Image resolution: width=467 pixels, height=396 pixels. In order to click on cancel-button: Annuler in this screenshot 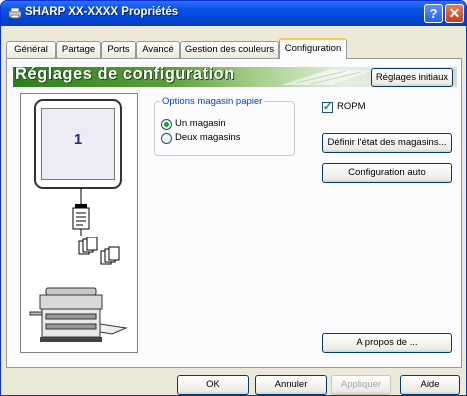, I will do `click(291, 385)`.